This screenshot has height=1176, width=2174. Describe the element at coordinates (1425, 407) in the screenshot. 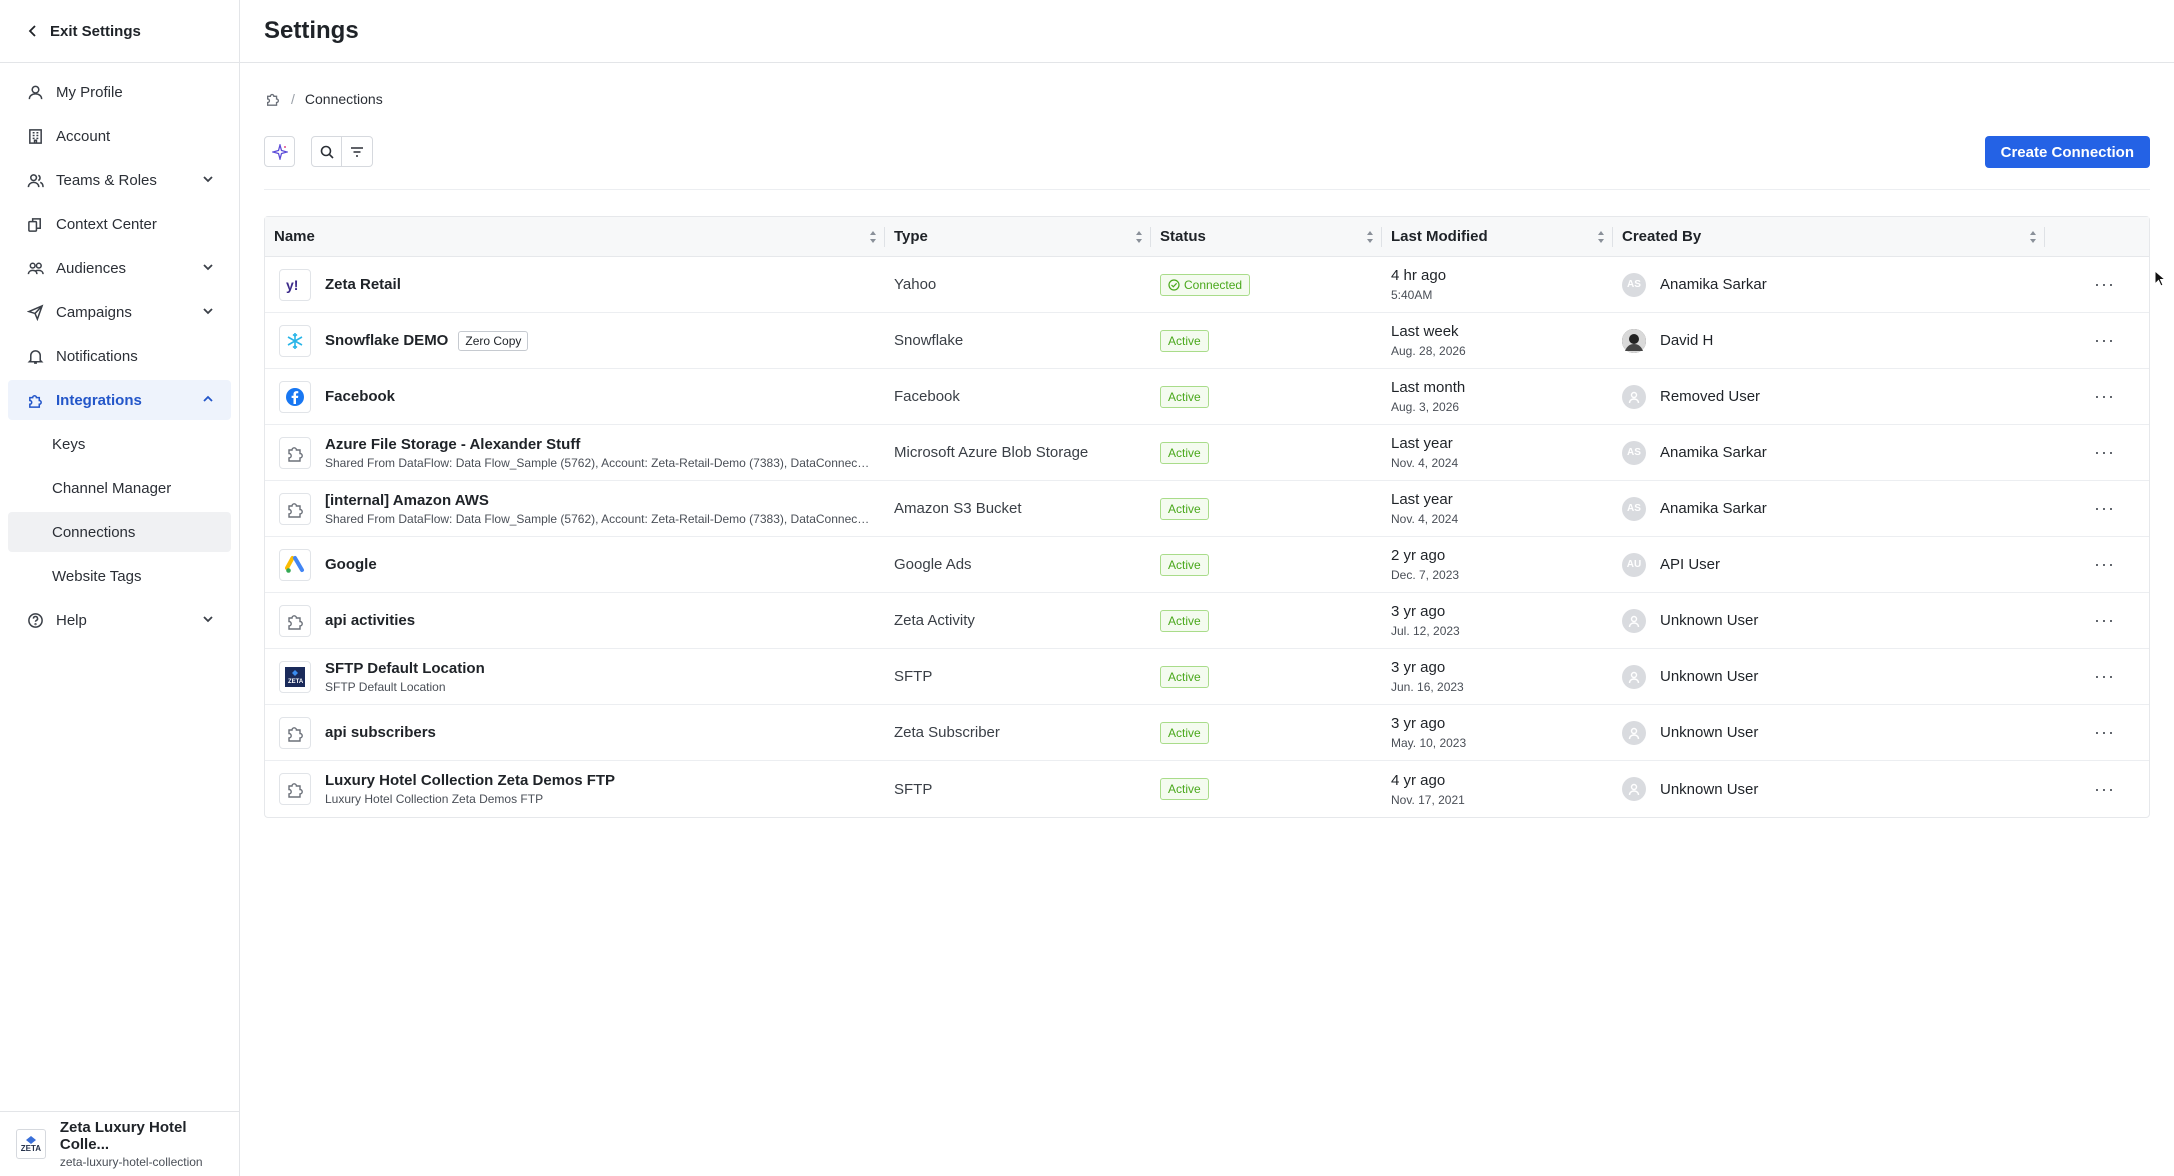

I see `modified-date: Aug. 3, 2026` at that location.